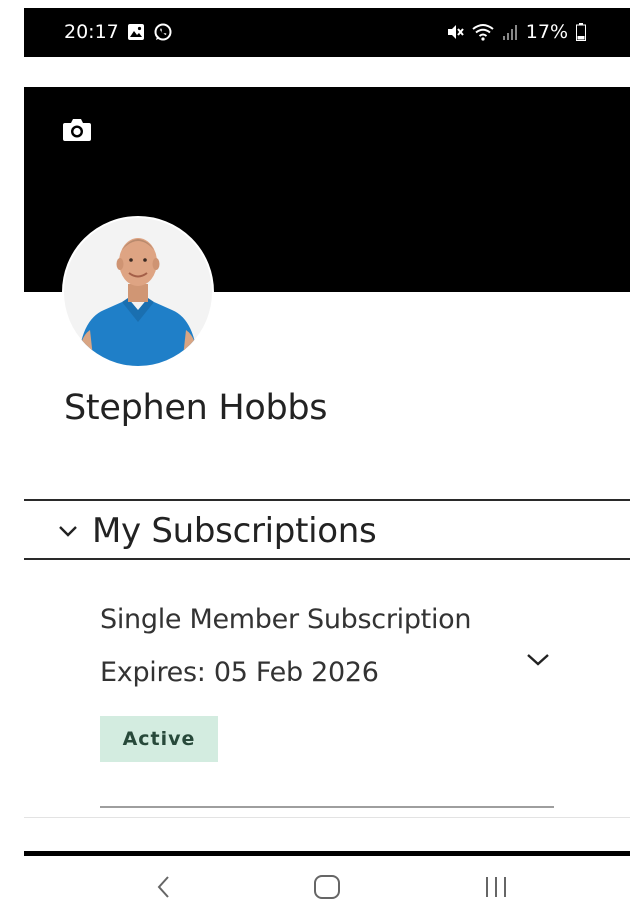  What do you see at coordinates (91, 32) in the screenshot?
I see `status-time: 20:17` at bounding box center [91, 32].